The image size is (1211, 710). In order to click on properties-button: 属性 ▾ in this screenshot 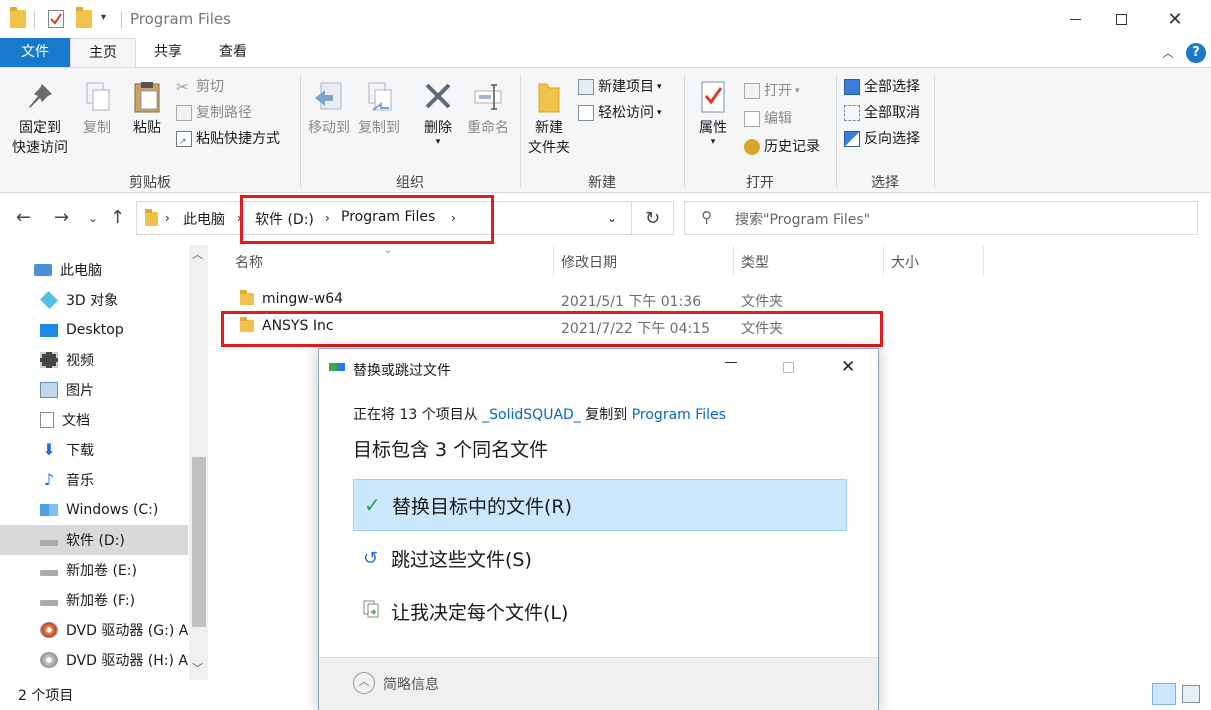, I will do `click(713, 113)`.